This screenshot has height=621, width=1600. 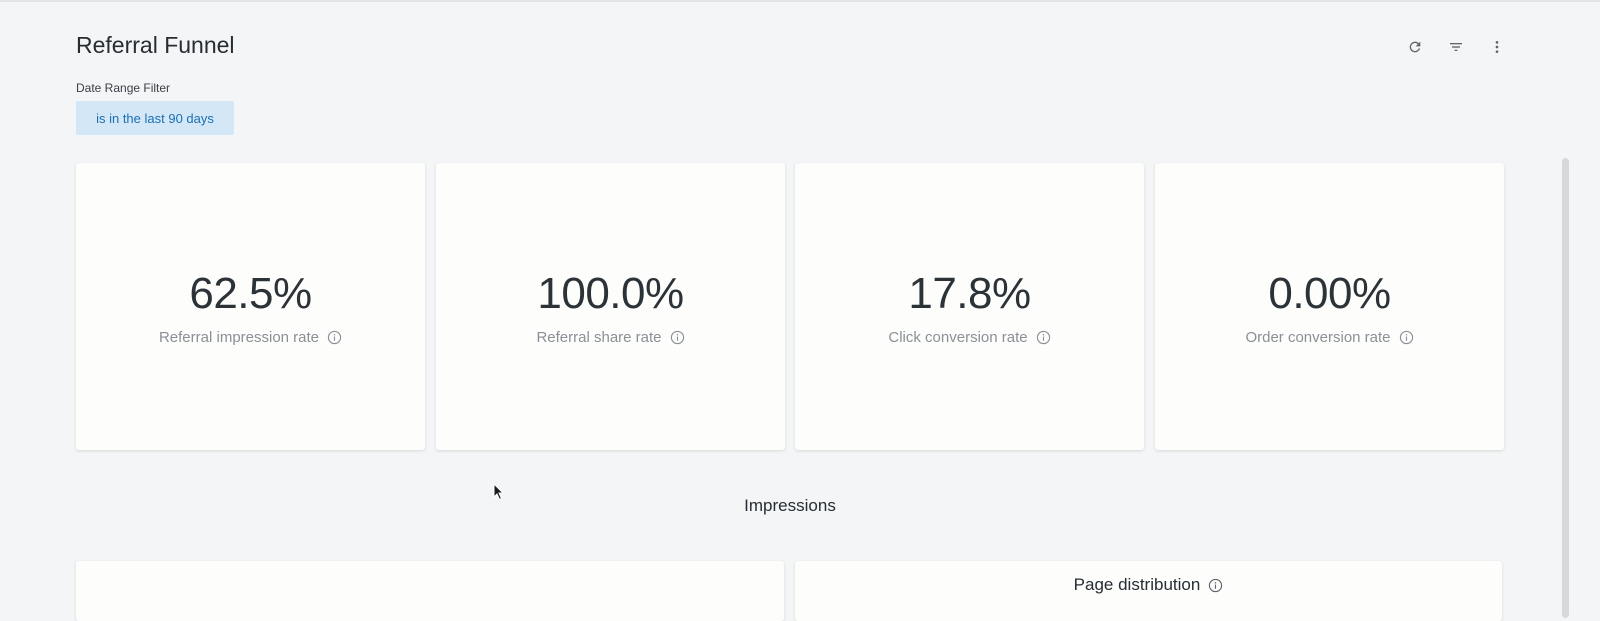 What do you see at coordinates (499, 492) in the screenshot?
I see `mouse-cursor-icon` at bounding box center [499, 492].